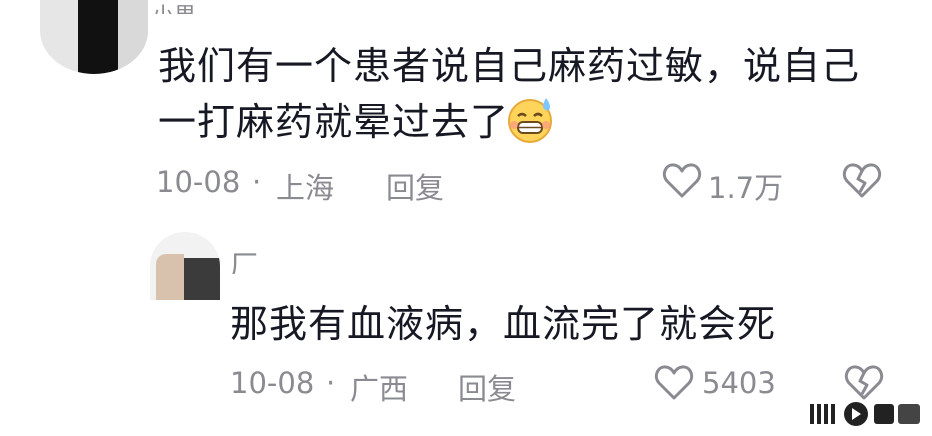  What do you see at coordinates (94, 37) in the screenshot?
I see `author-avatar` at bounding box center [94, 37].